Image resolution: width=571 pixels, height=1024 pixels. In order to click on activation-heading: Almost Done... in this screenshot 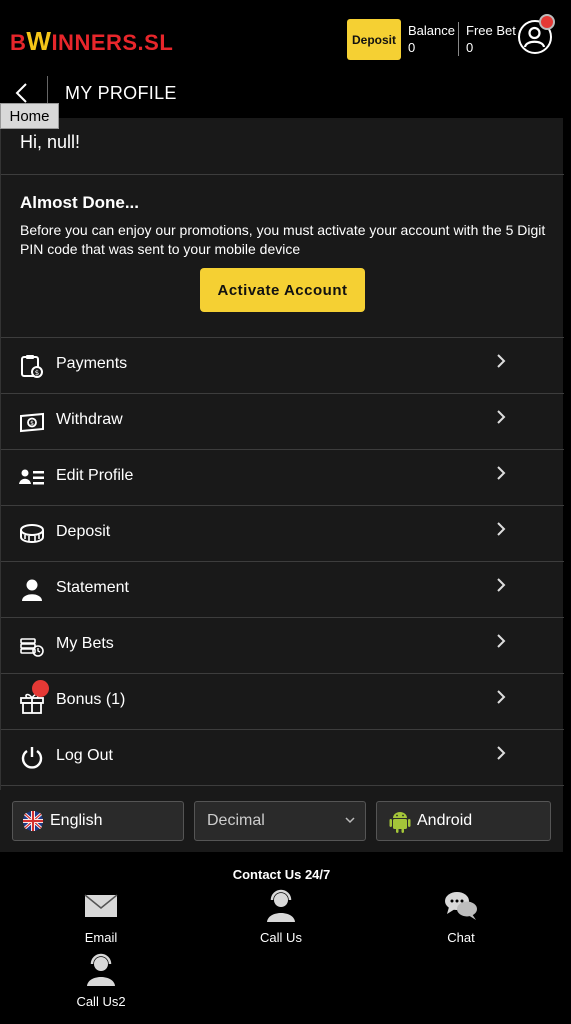, I will do `click(80, 202)`.